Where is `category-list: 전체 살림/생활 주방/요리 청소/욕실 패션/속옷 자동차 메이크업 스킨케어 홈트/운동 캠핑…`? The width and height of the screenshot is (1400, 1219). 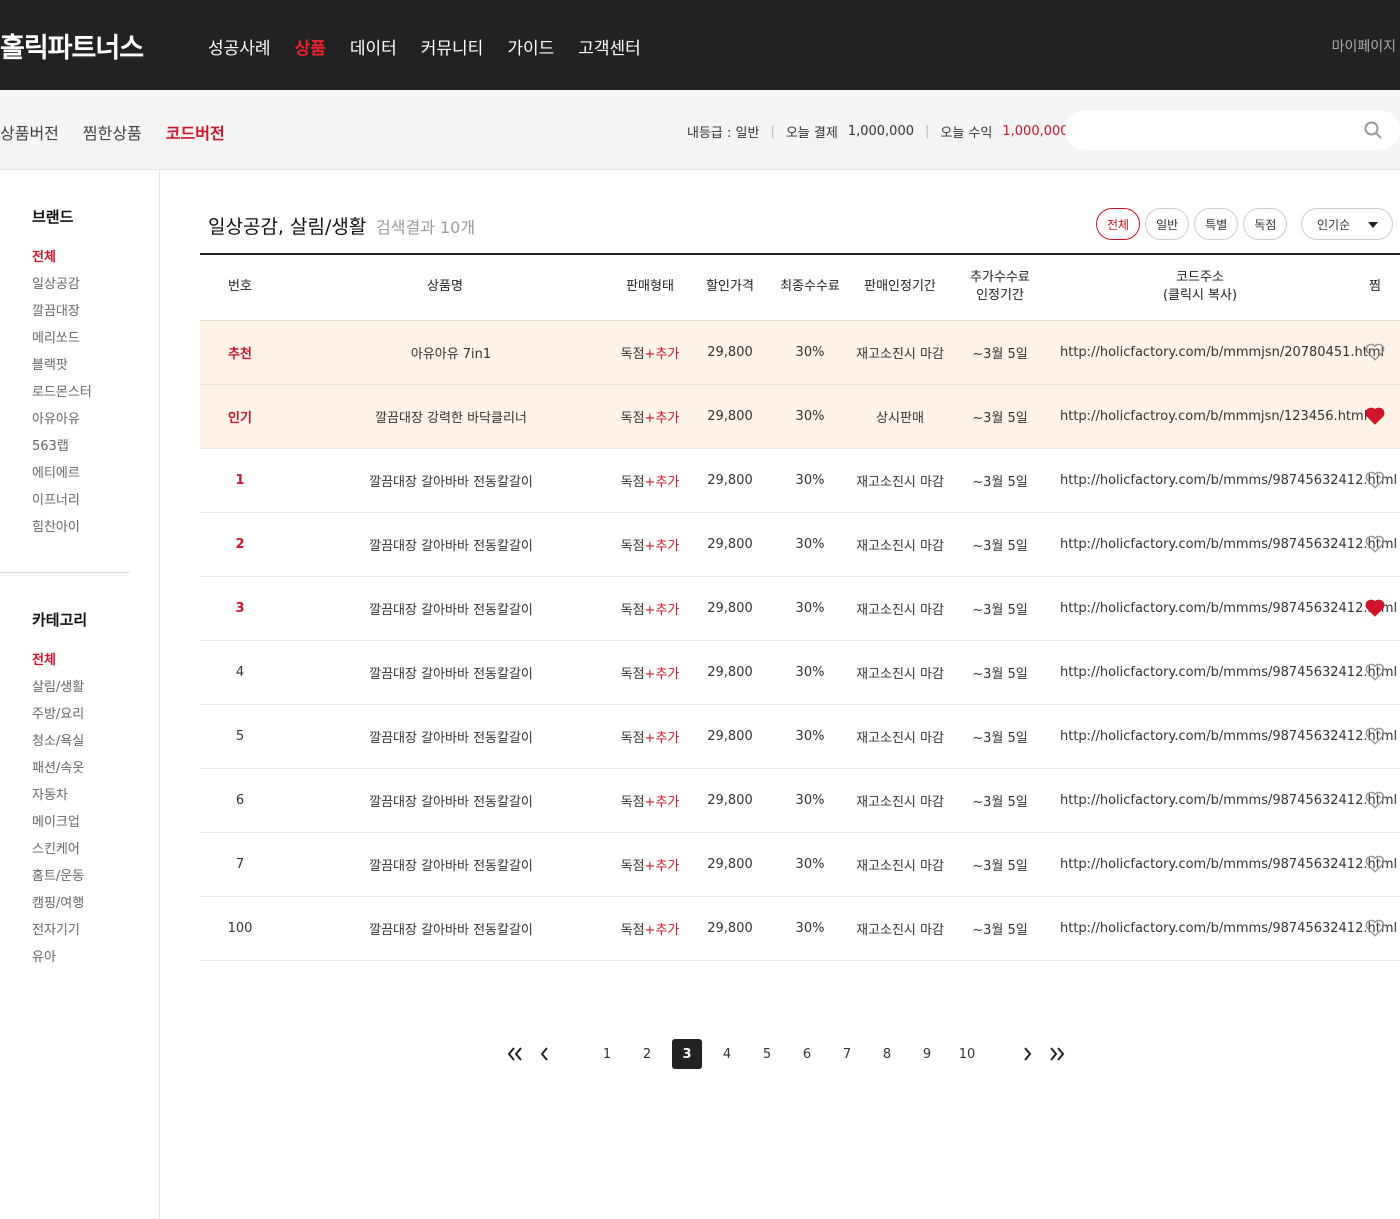
category-list: 전체 살림/생활 주방/요리 청소/욕실 패션/속옷 자동차 메이크업 스킨케어 홈트/운동 캠핑… is located at coordinates (58, 809).